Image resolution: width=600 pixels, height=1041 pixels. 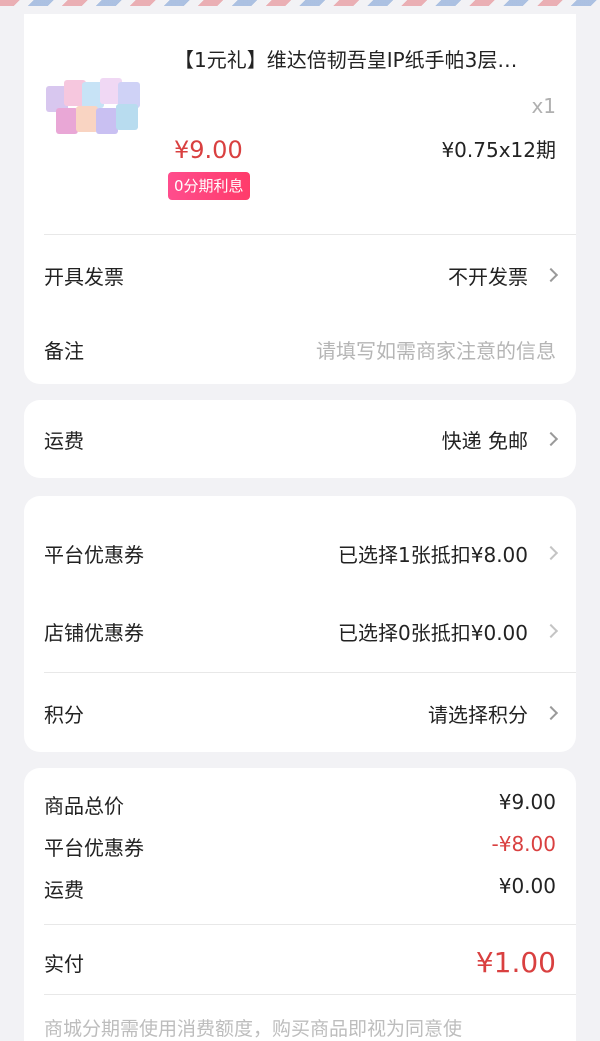 I want to click on store-coupon-row: 店铺优惠券 已选择0张抵扣¥0.00, so click(x=301, y=631).